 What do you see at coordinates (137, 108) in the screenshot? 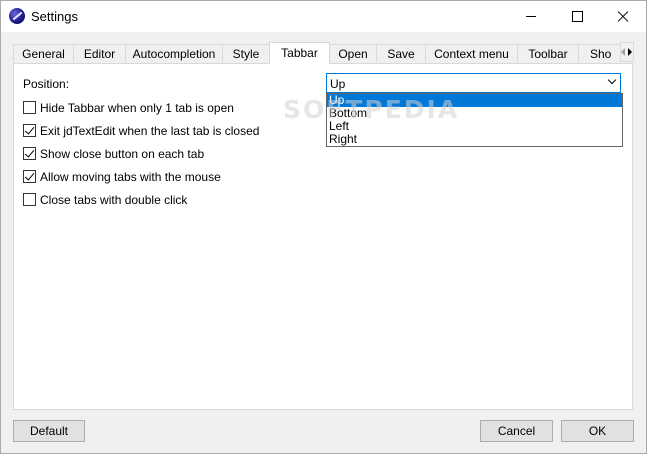
I see `hide-tabbar-label: Hide Tabbar when only 1 tab is open` at bounding box center [137, 108].